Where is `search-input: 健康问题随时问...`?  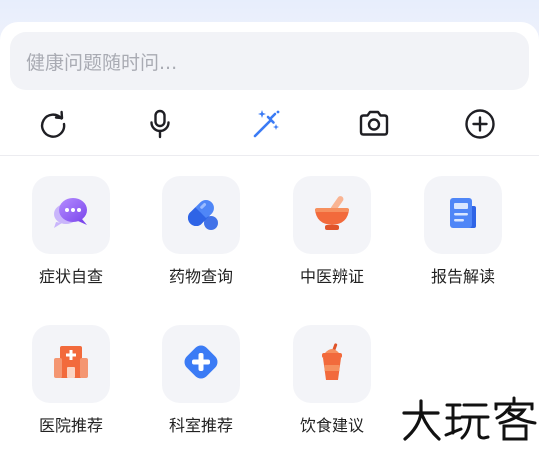
search-input: 健康问题随时问... is located at coordinates (269, 61).